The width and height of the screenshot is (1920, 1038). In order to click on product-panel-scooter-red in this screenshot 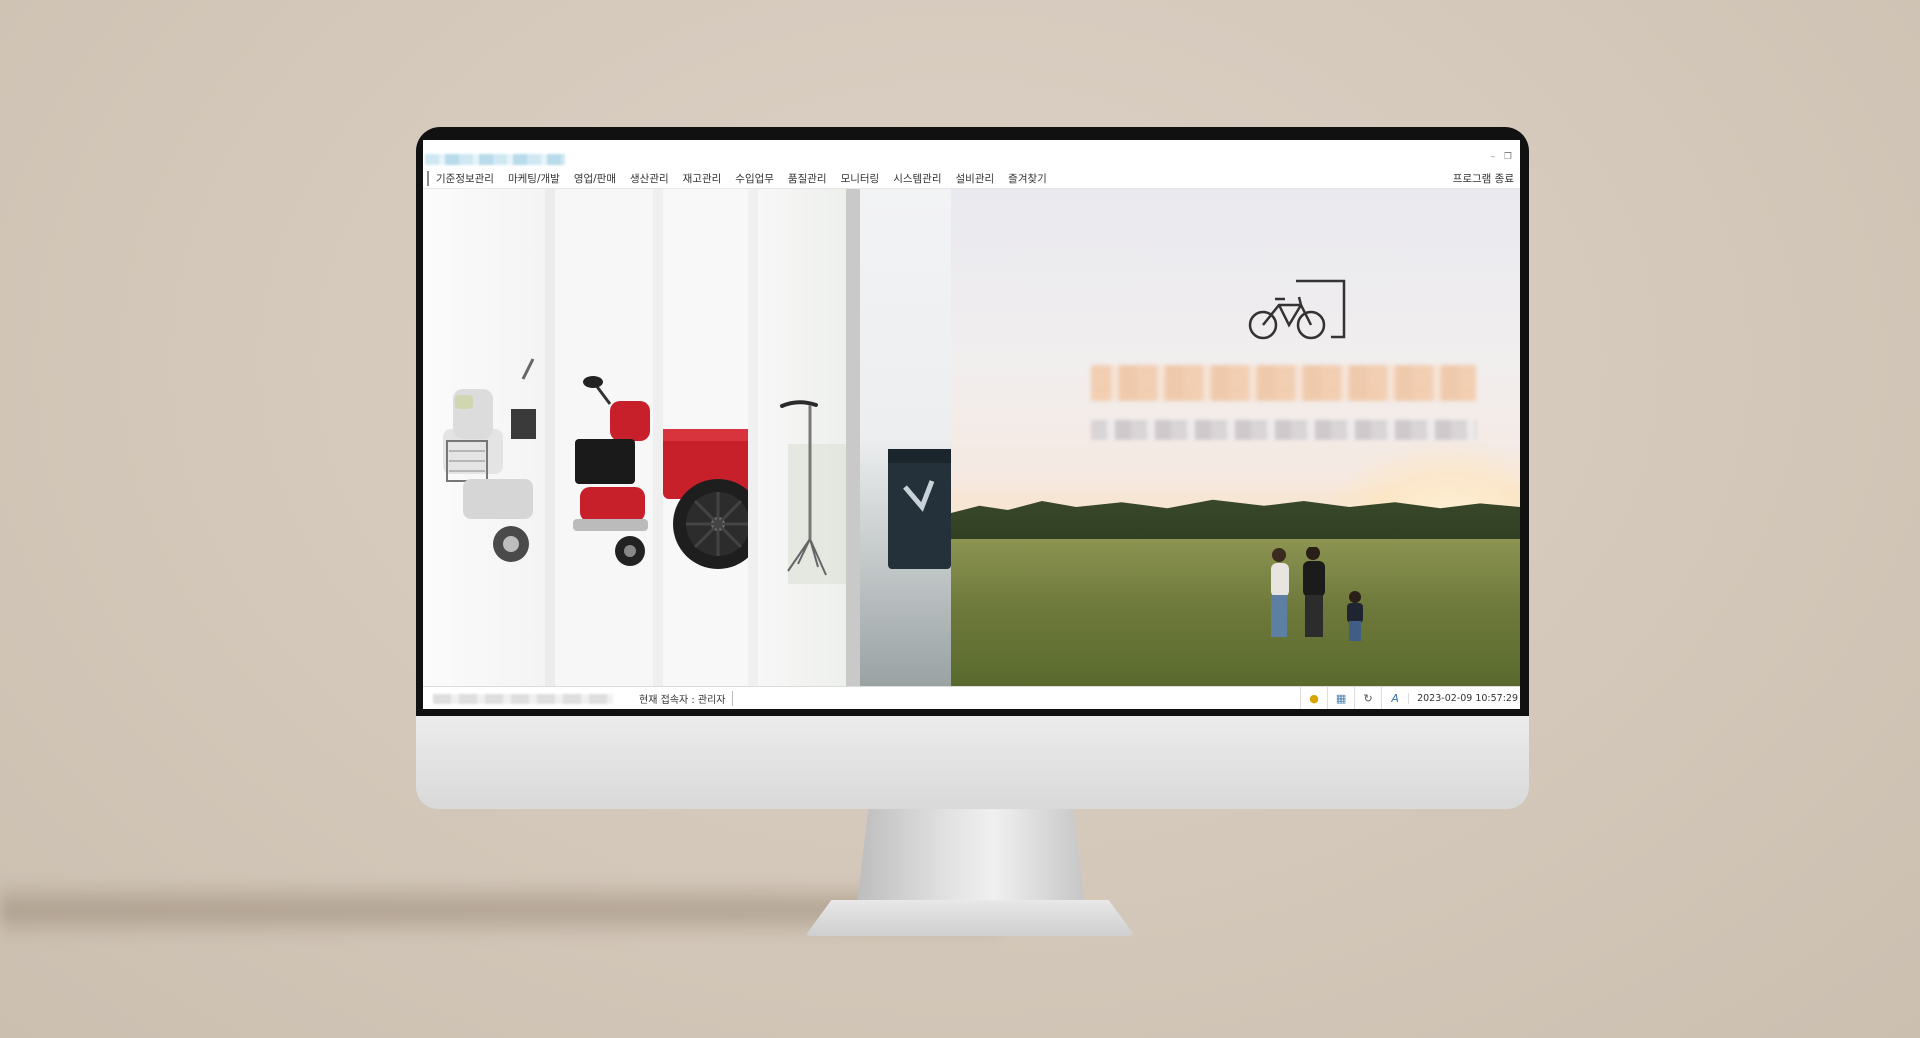, I will do `click(604, 437)`.